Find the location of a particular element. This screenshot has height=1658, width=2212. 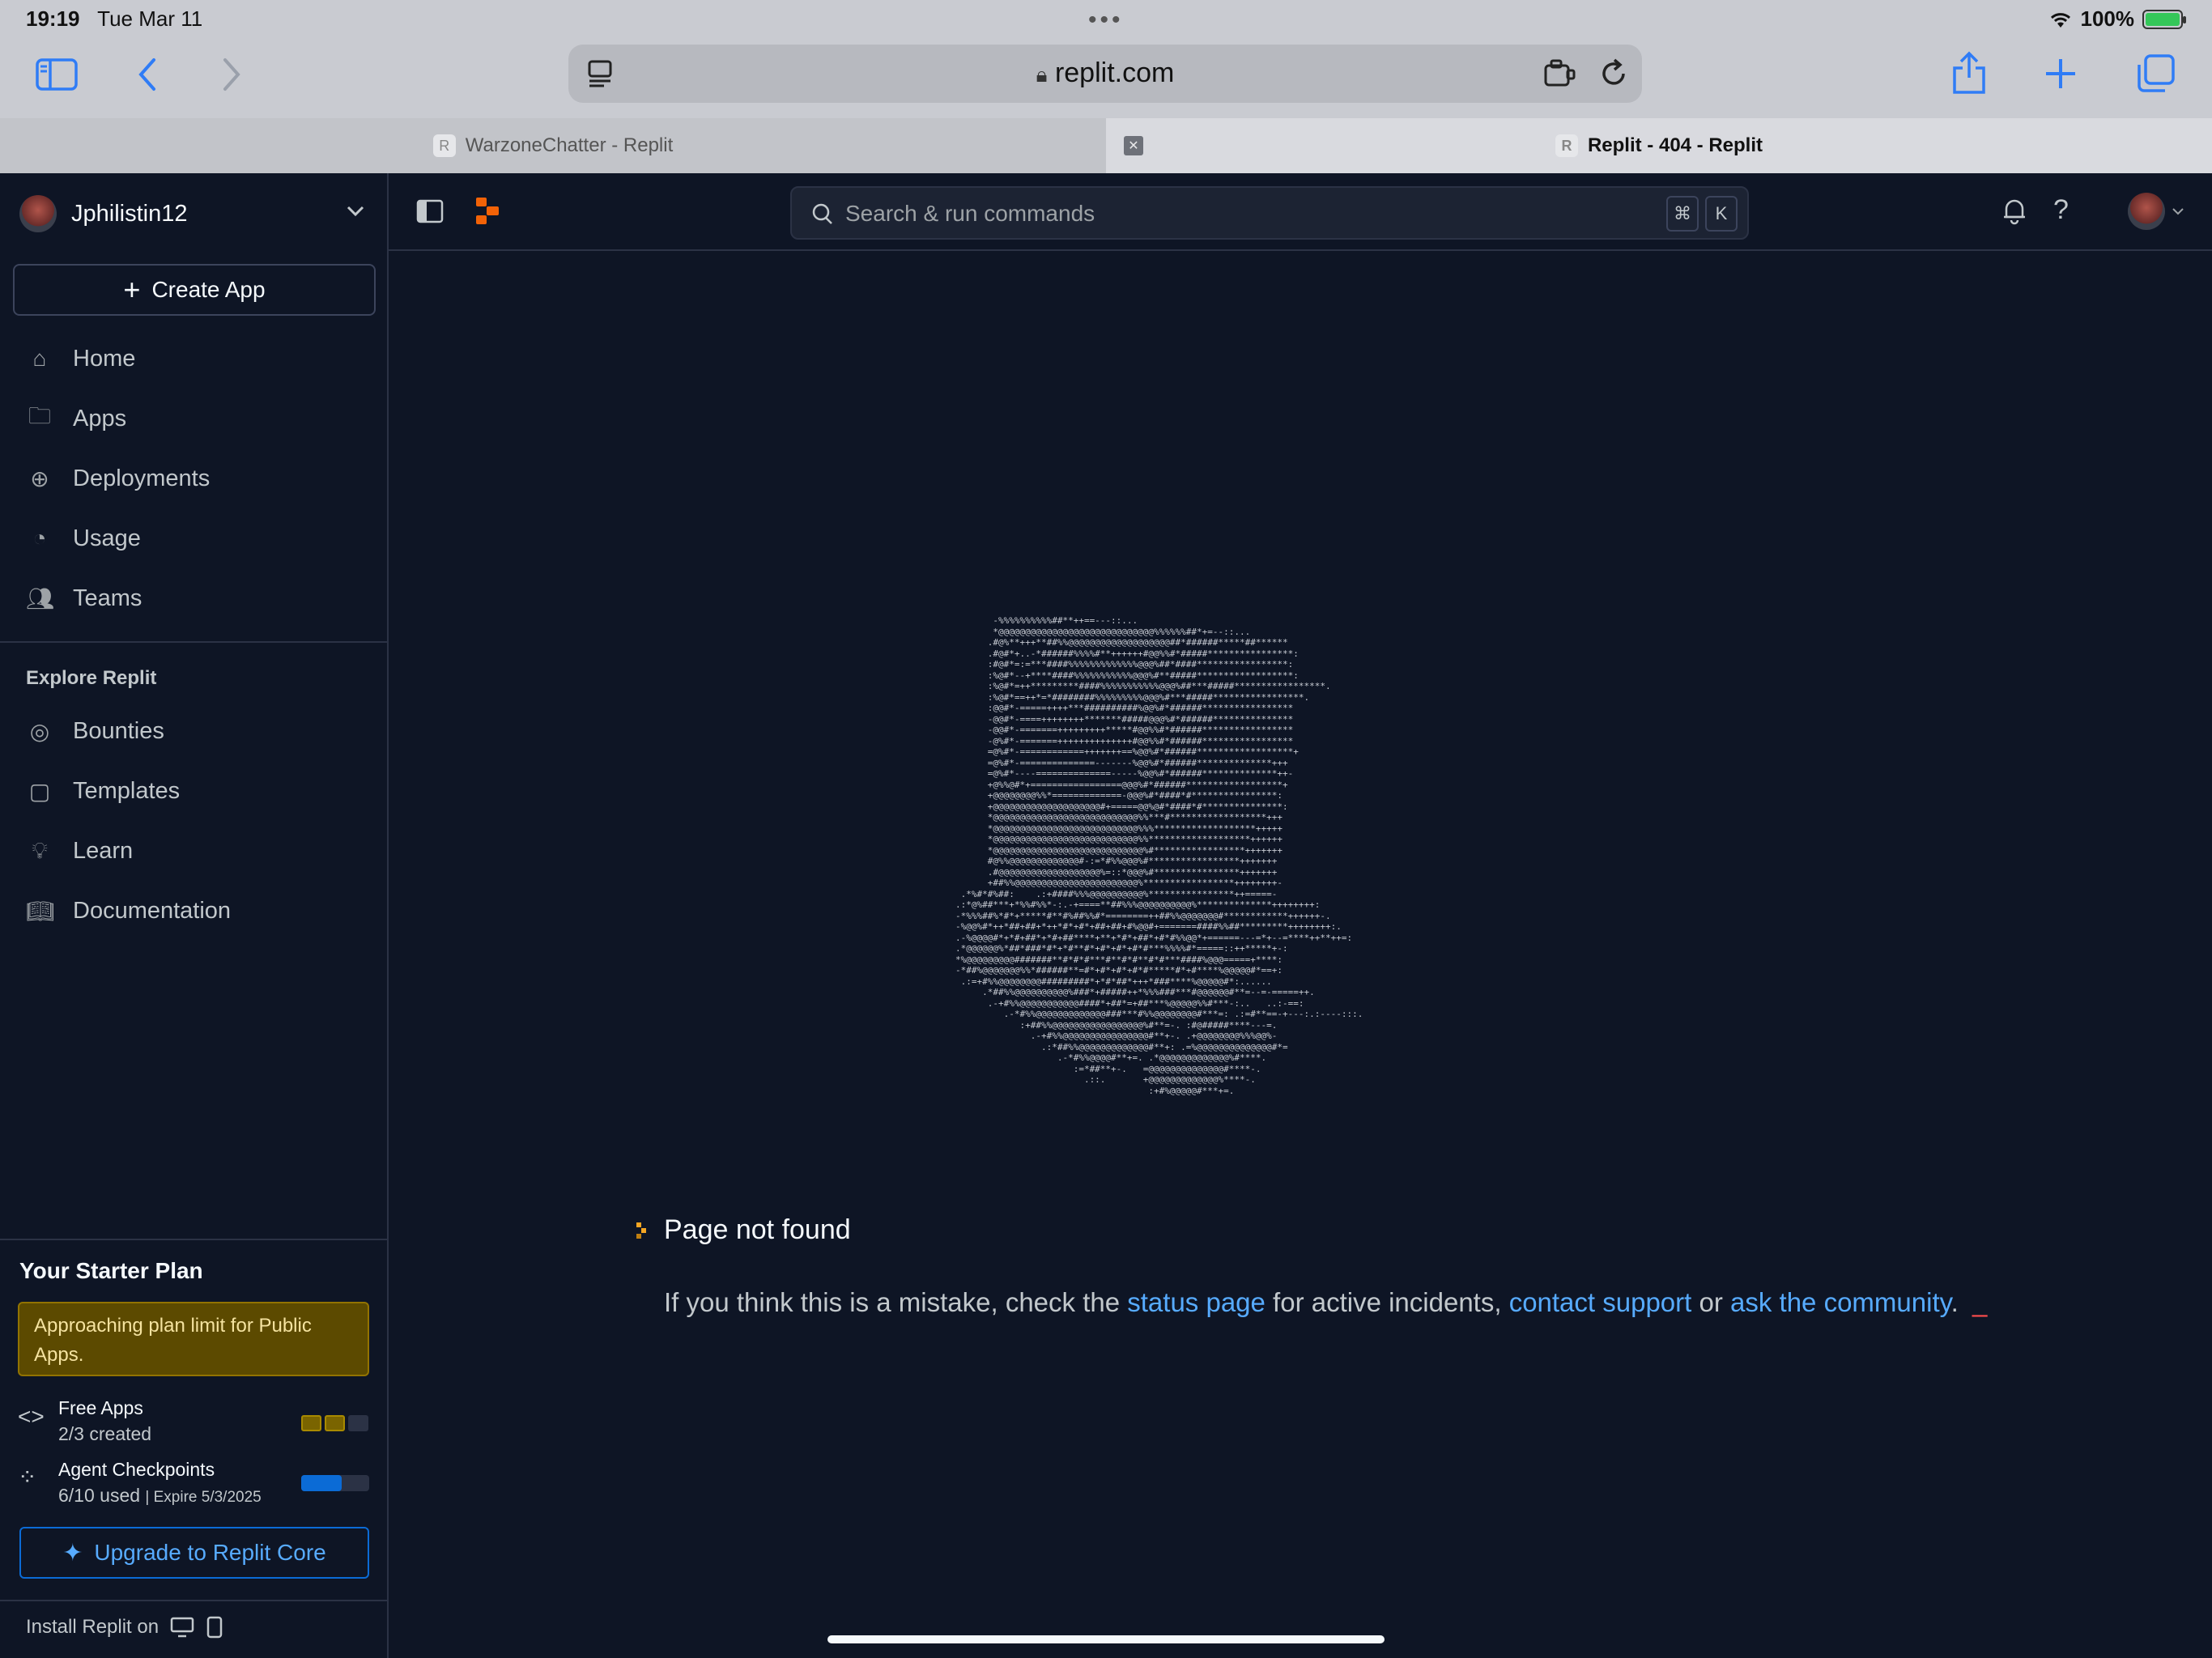

sidebar-item-deployments: ⊕ Deployments is located at coordinates (194, 478).